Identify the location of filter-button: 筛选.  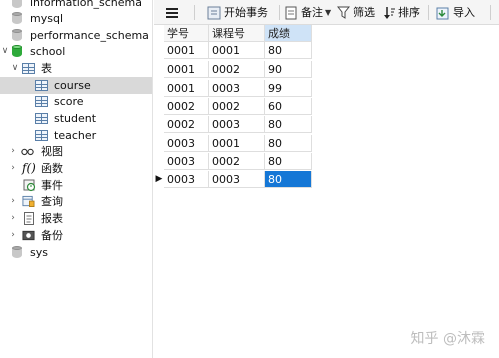
(358, 12).